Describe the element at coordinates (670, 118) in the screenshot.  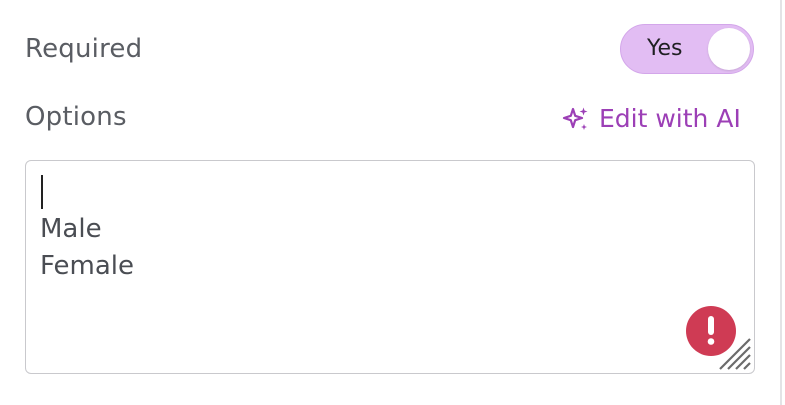
I see `edit-with-ai-label: Edit with AI` at that location.